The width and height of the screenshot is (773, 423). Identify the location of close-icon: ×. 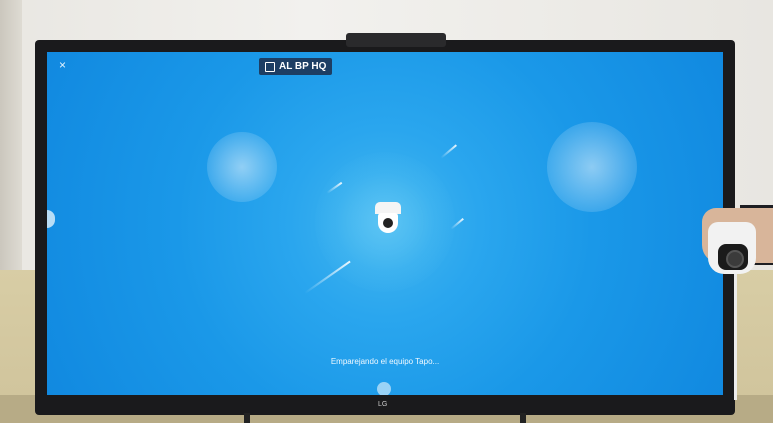
(62, 65).